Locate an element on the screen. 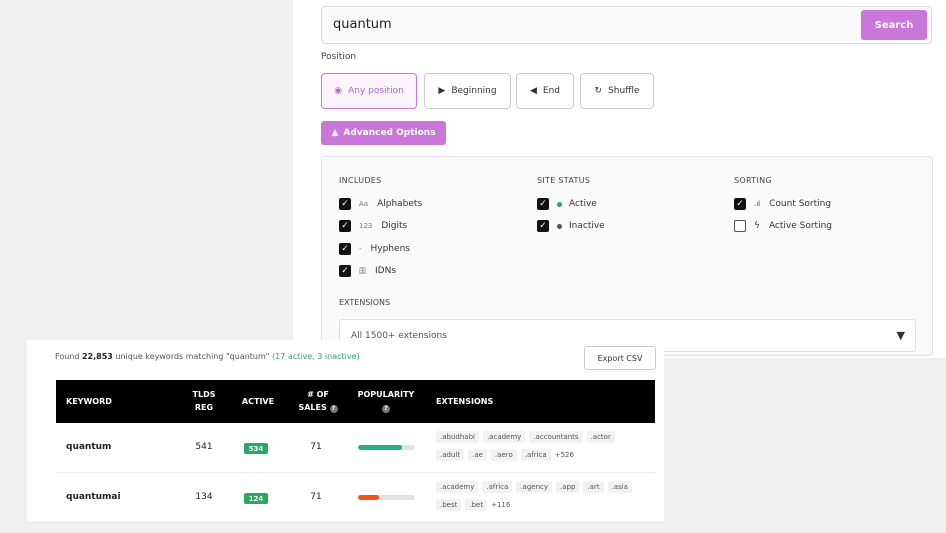 The width and height of the screenshot is (946, 533). triangle-up-icon: ▲ is located at coordinates (335, 133).